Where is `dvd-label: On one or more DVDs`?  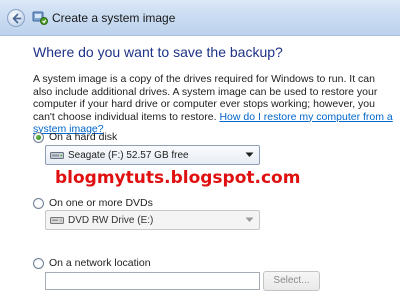
dvd-label: On one or more DVDs is located at coordinates (101, 203).